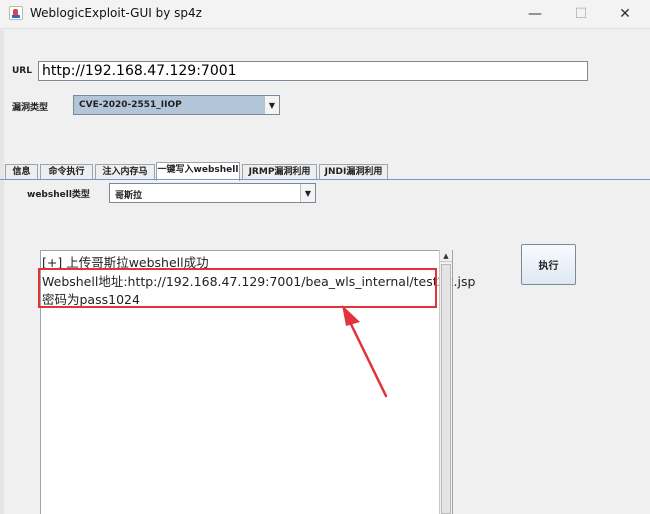 The width and height of the screenshot is (650, 514). I want to click on tab-divider, so click(325, 179).